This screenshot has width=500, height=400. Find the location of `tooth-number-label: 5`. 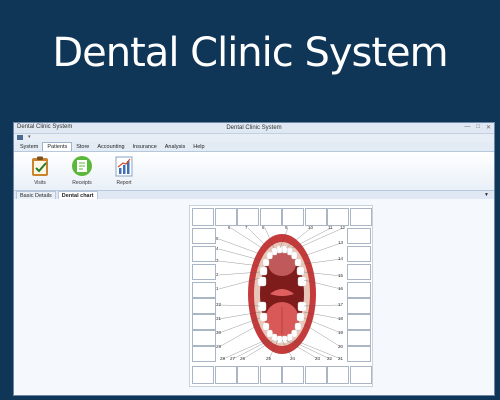

tooth-number-label: 5 is located at coordinates (217, 238).